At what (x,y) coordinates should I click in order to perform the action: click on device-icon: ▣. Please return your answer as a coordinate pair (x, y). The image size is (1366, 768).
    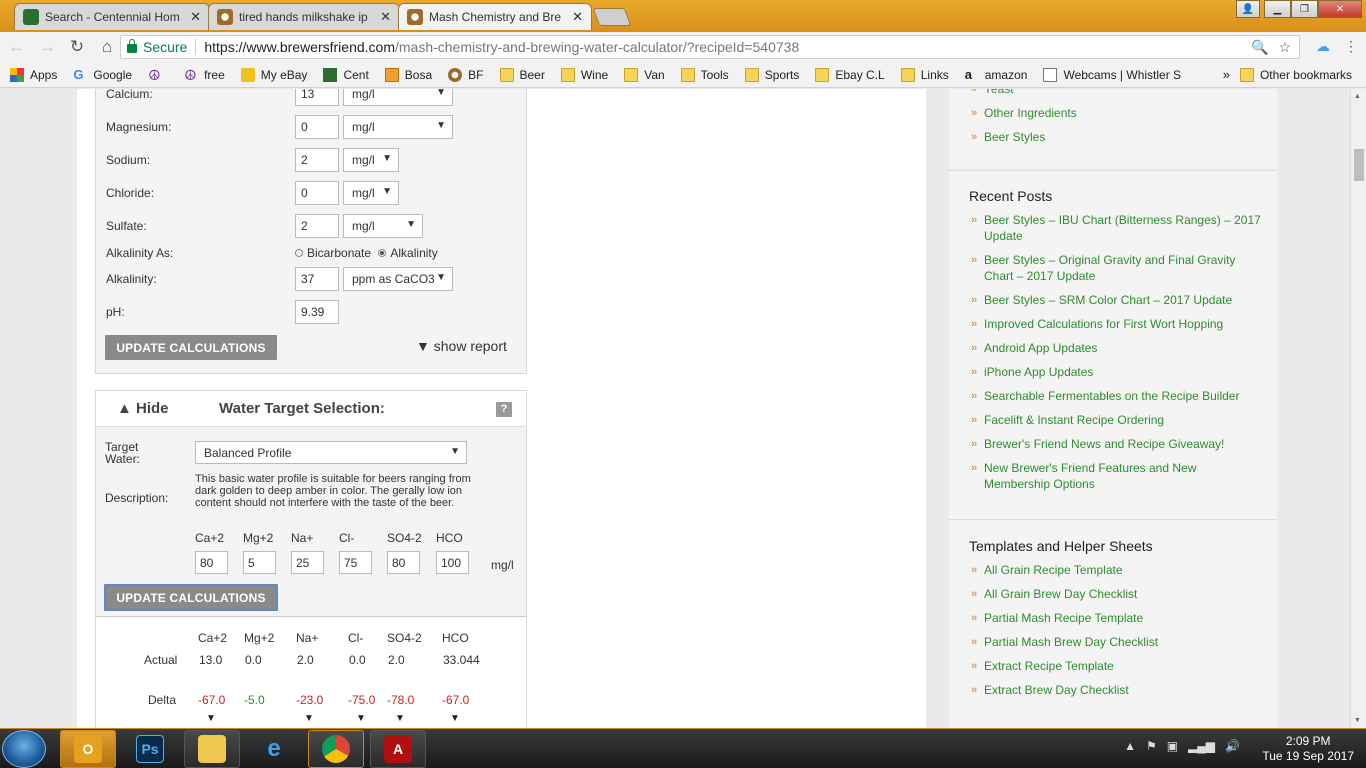
    Looking at the image, I should click on (1172, 746).